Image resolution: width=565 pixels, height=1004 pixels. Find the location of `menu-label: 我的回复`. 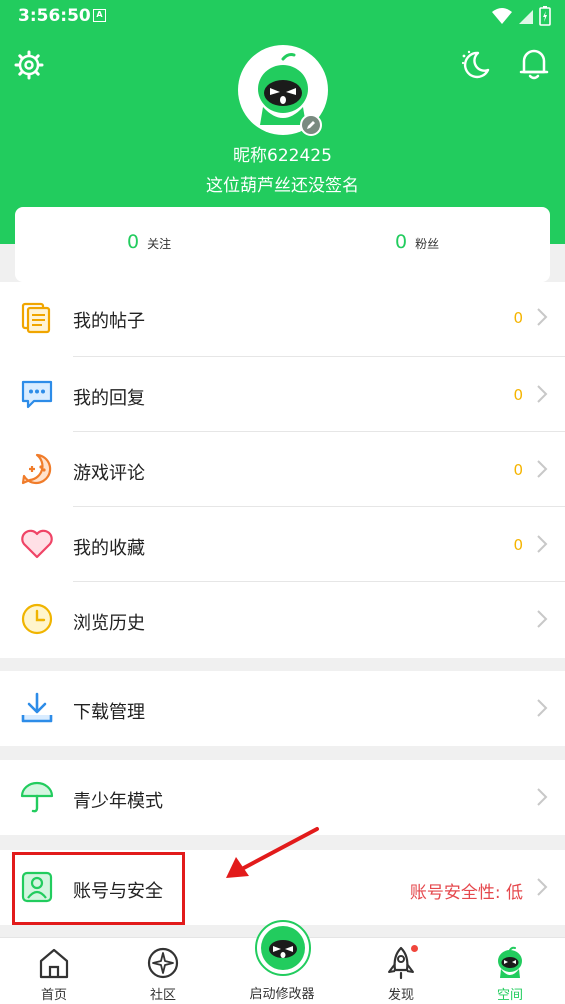

menu-label: 我的回复 is located at coordinates (109, 398).